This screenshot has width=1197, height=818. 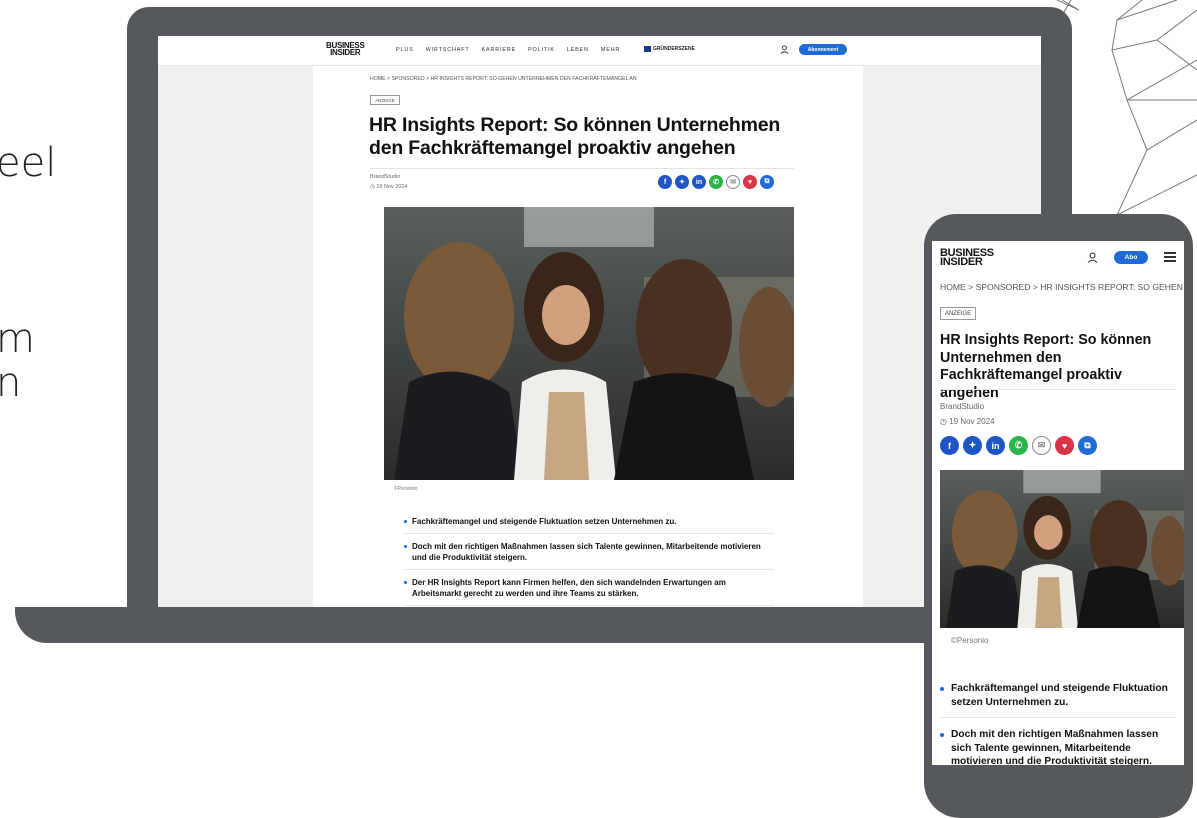 I want to click on clock-icon: ◷, so click(x=945, y=421).